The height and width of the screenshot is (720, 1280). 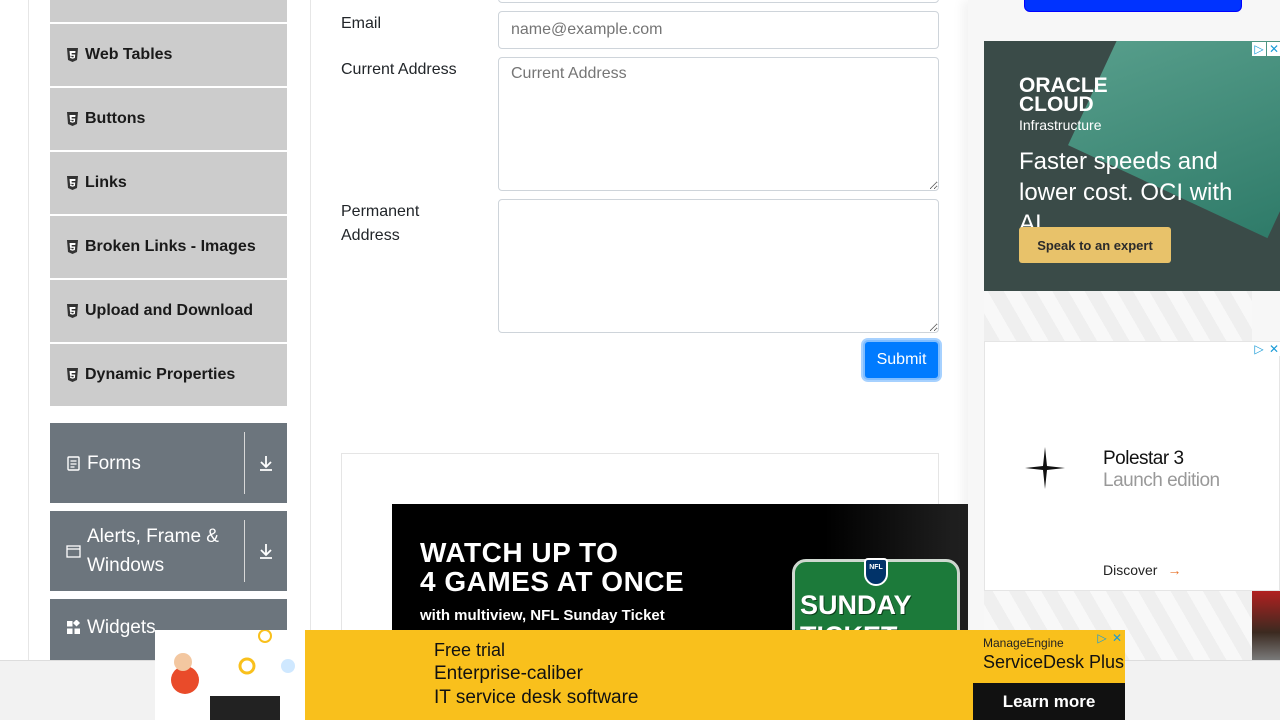 I want to click on sidebar-item-web-tables: Web Tables, so click(x=168, y=54).